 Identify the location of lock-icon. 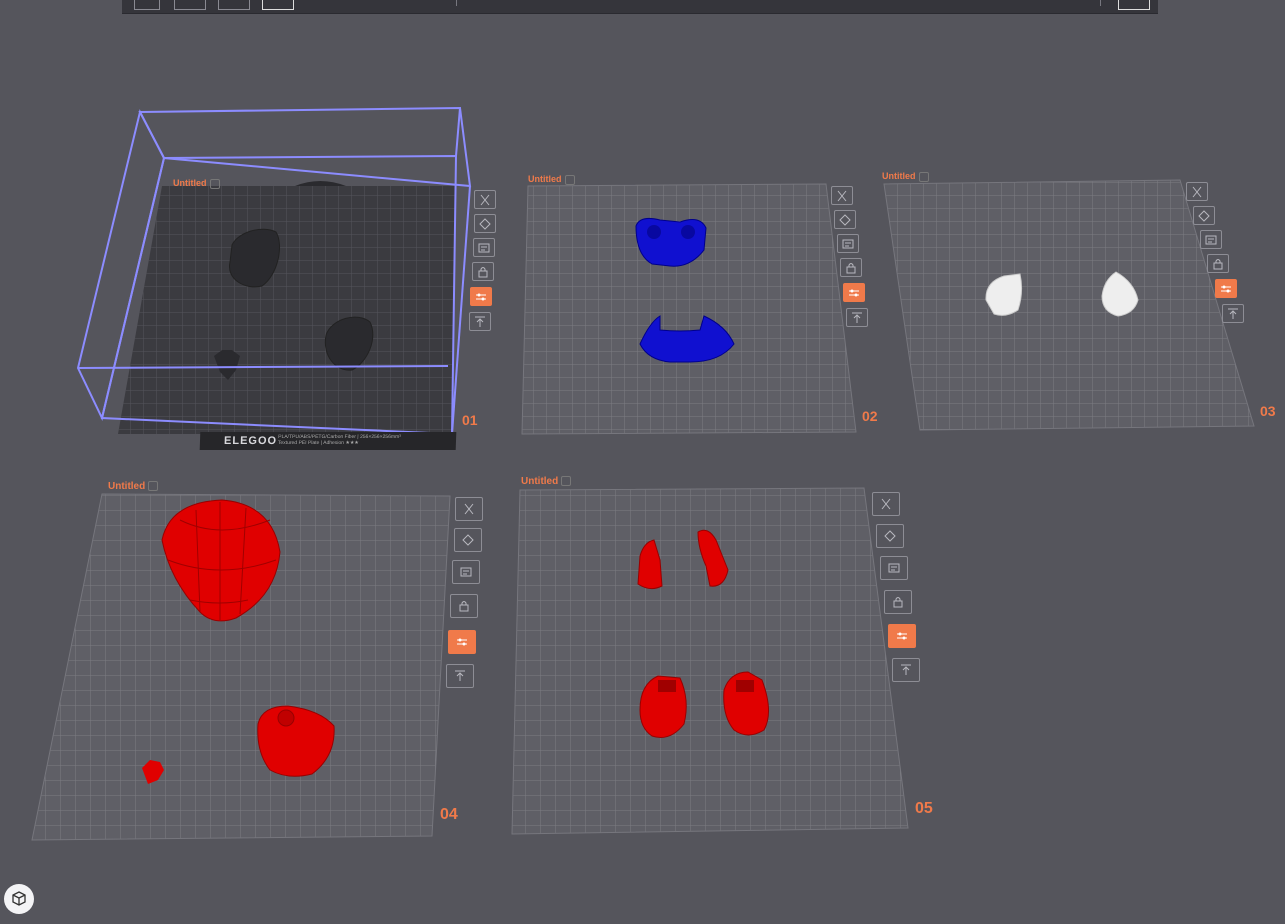
(898, 602).